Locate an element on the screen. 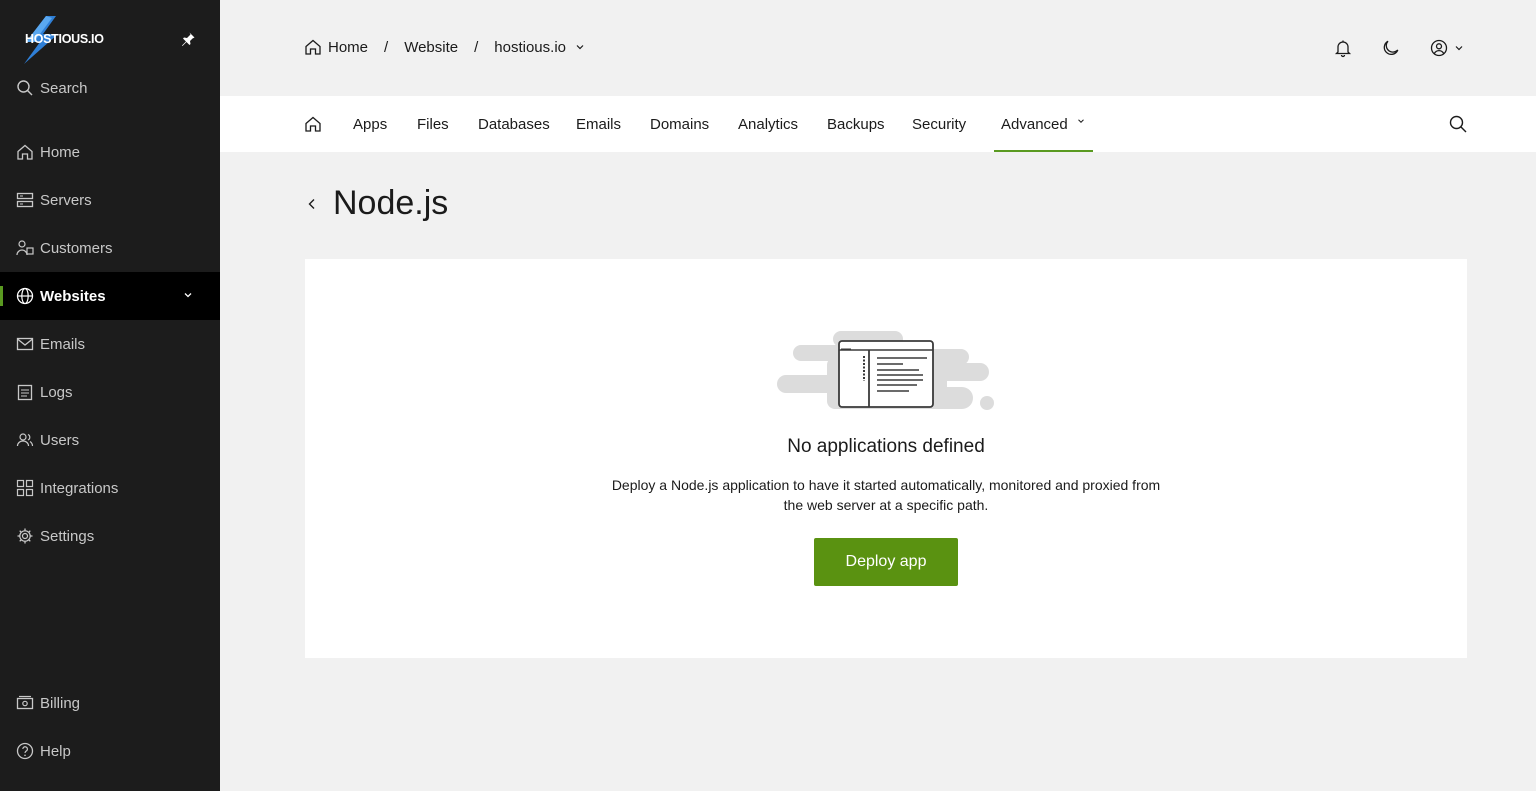  tab-security: Security is located at coordinates (939, 124).